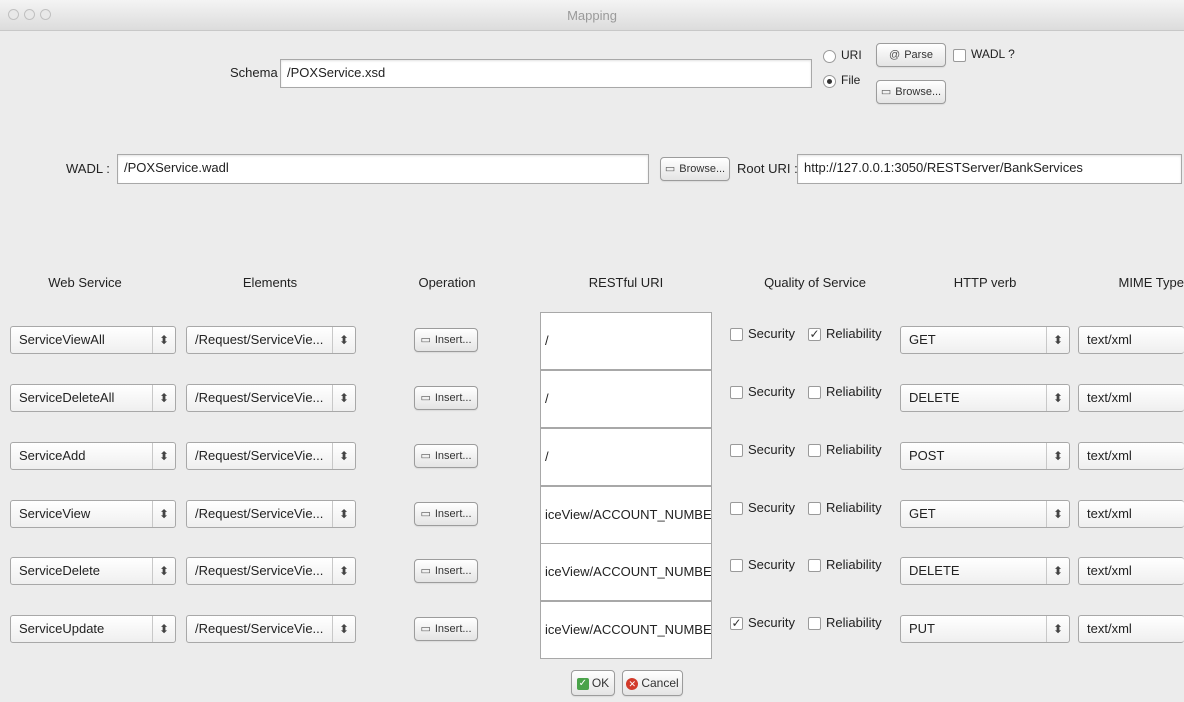  Describe the element at coordinates (985, 629) in the screenshot. I see `http-verb-select: PUT ⬍` at that location.